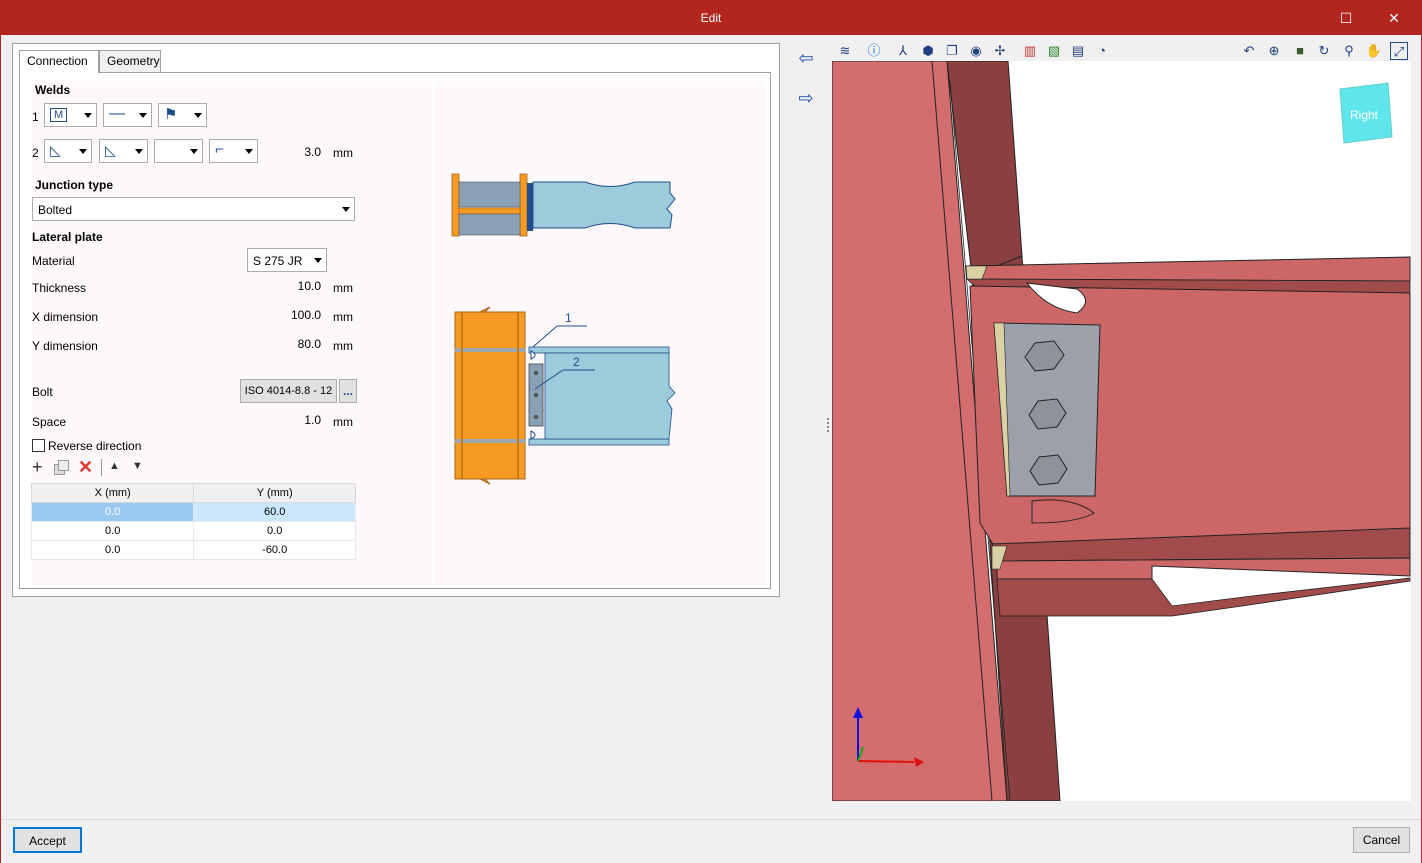  What do you see at coordinates (178, 151) in the screenshot?
I see `weld-2-empty-dropdown` at bounding box center [178, 151].